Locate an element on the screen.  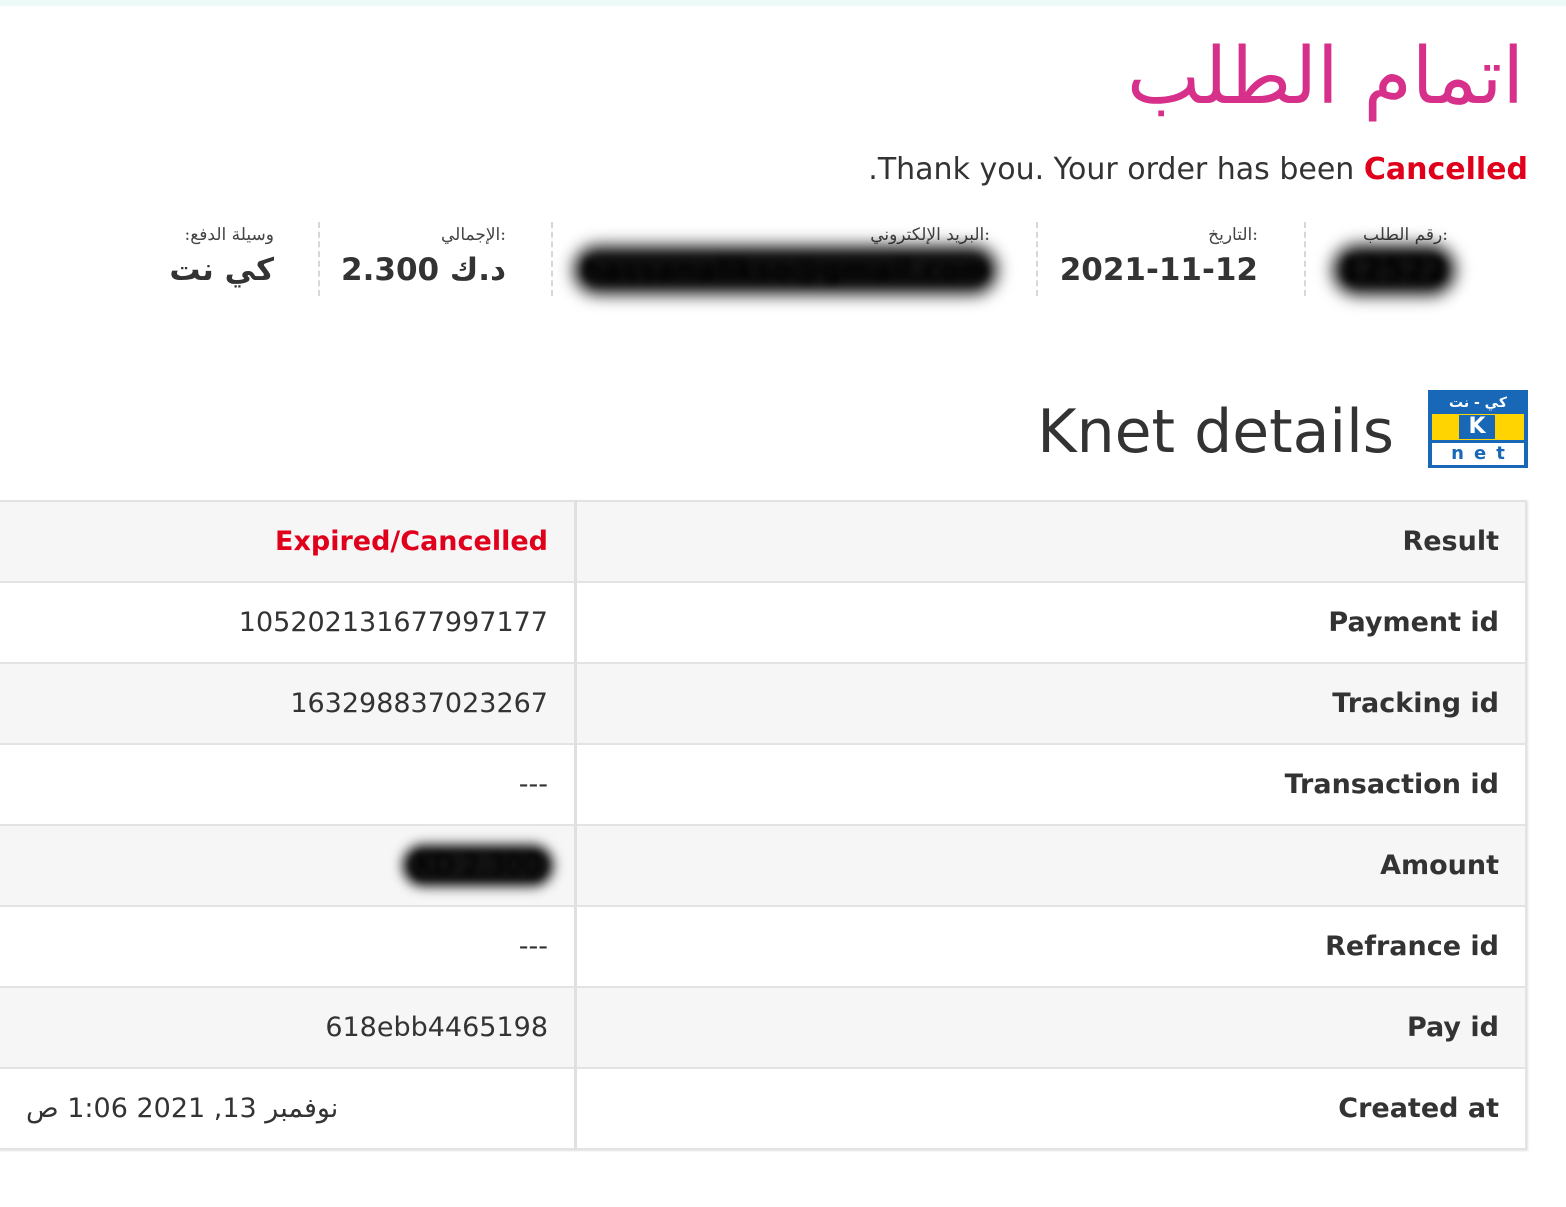
table-row: 163298837023267 Tracking id is located at coordinates (763, 703).